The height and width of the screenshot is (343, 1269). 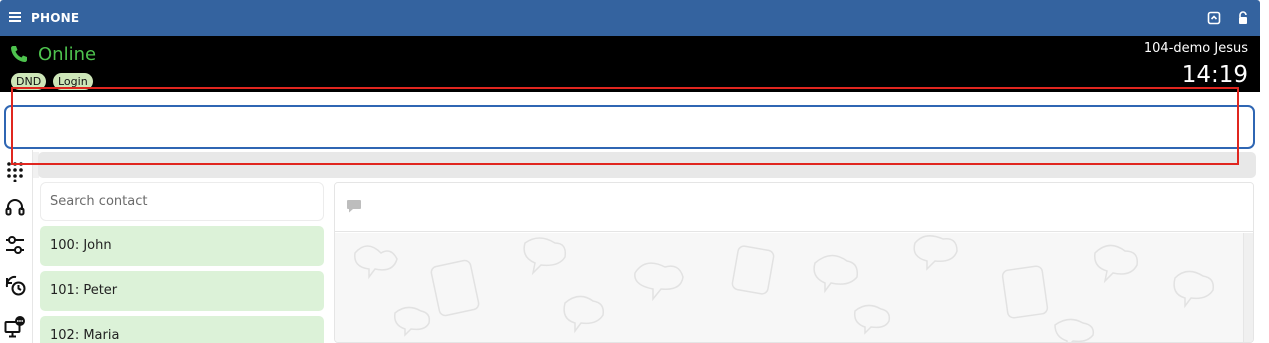 I want to click on contact-item: 100: John, so click(x=182, y=246).